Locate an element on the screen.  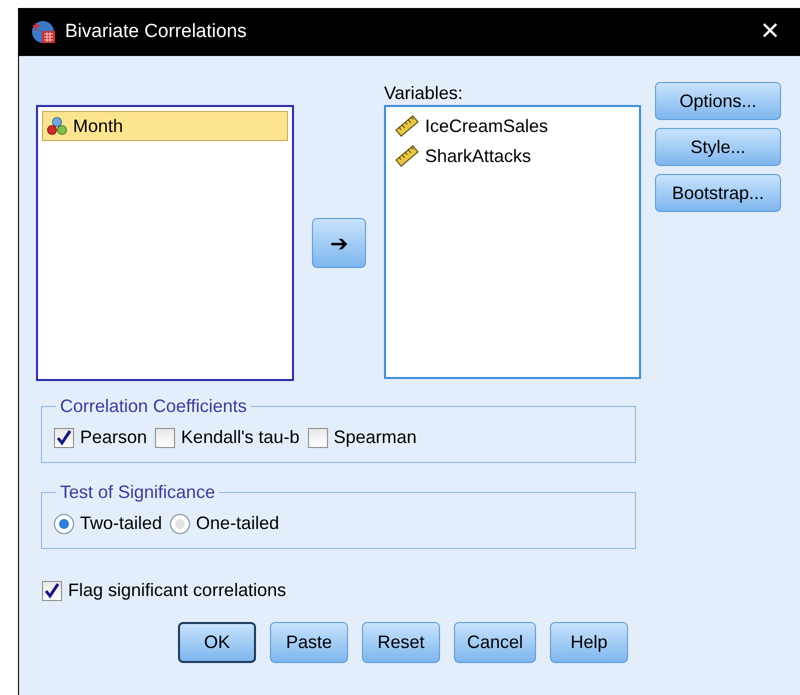
dialog-button: Cancel is located at coordinates (495, 642).